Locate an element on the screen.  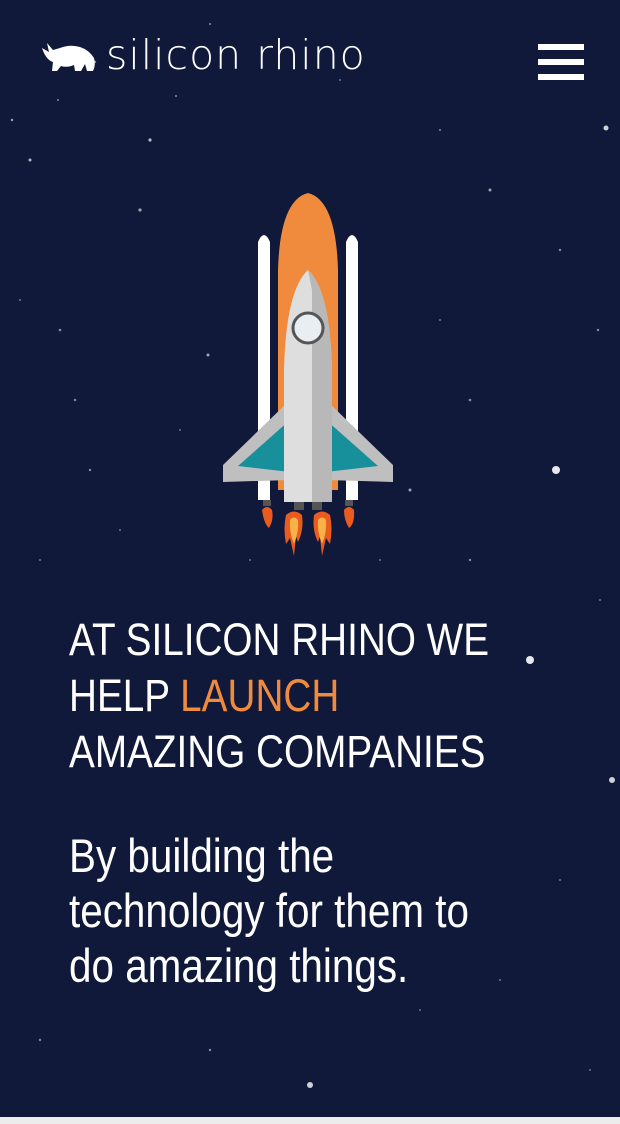
site-header: silicon rhino is located at coordinates (310, 55).